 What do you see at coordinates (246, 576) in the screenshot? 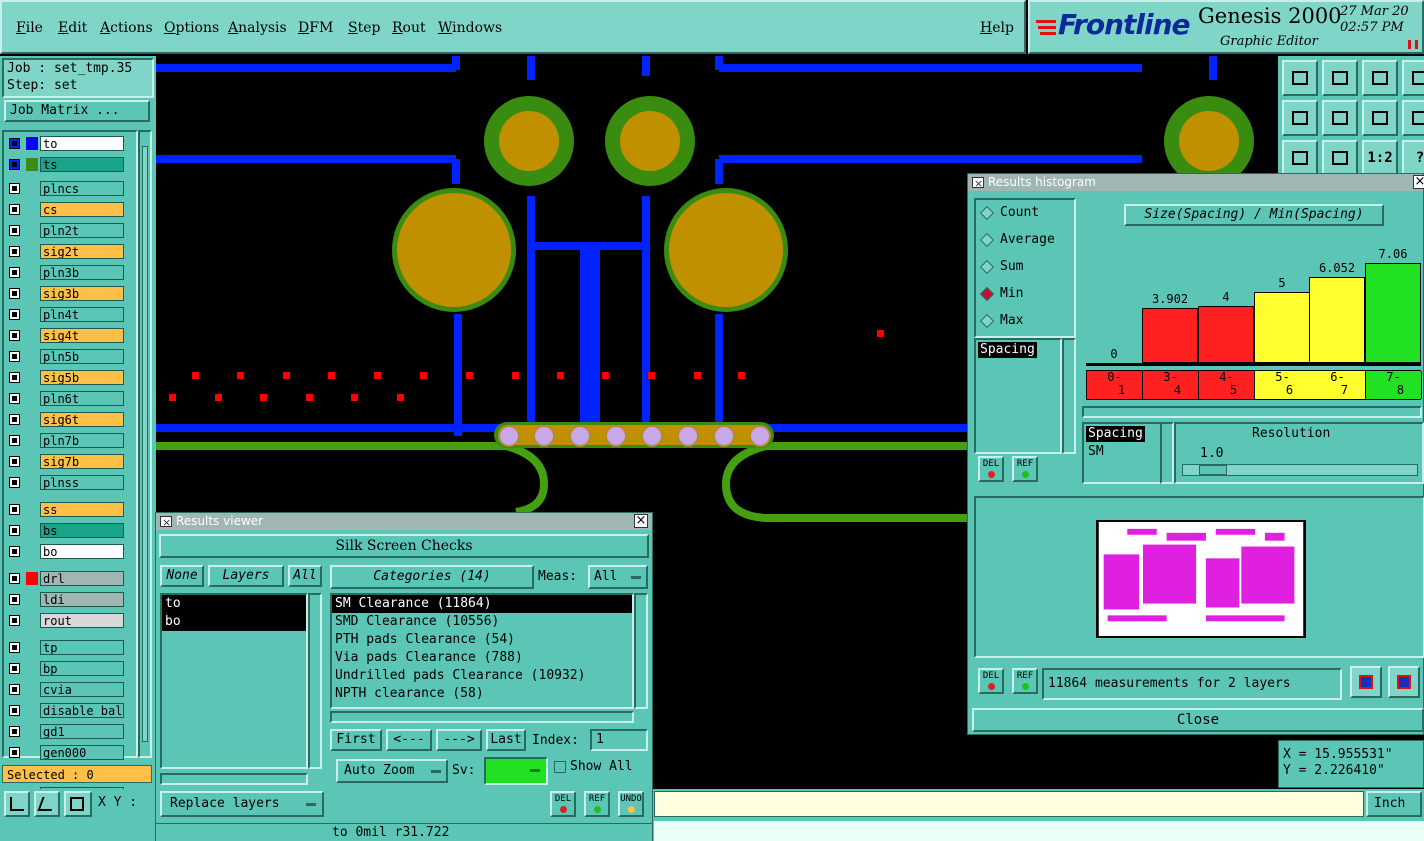
I see `layers-button: Layers` at bounding box center [246, 576].